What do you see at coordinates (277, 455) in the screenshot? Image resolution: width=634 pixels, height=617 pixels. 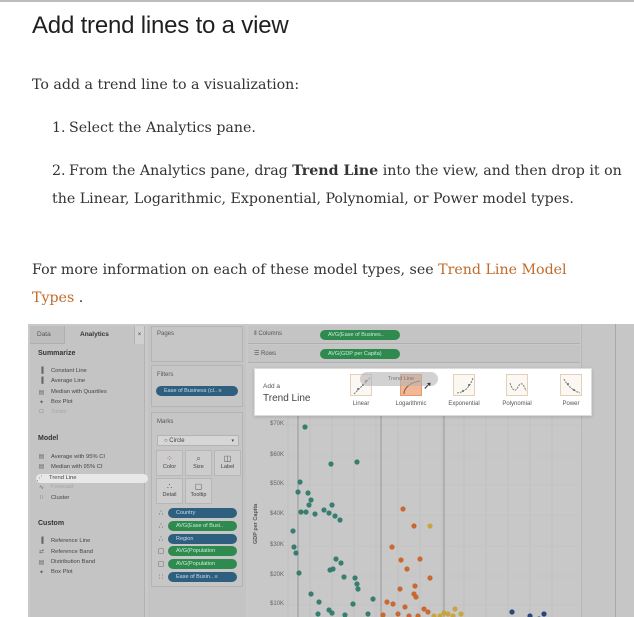 I see `y-tick-label: $60K` at bounding box center [277, 455].